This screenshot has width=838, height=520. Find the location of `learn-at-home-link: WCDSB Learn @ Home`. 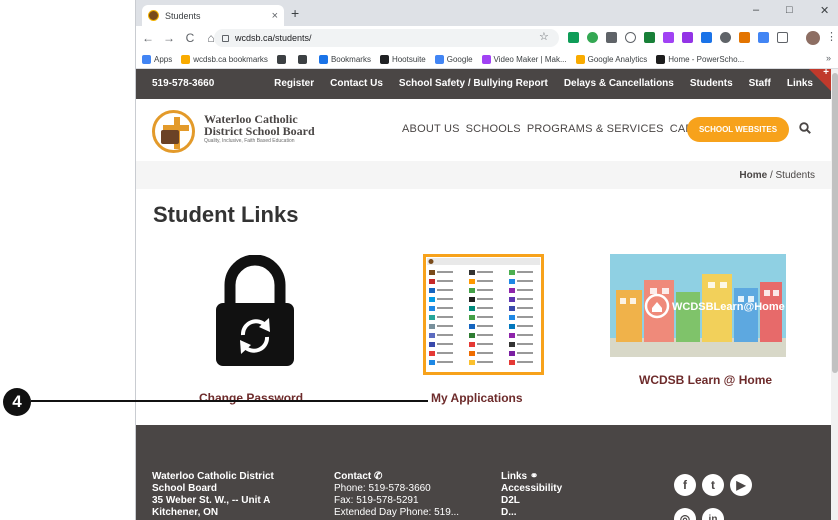

learn-at-home-link: WCDSB Learn @ Home is located at coordinates (705, 380).